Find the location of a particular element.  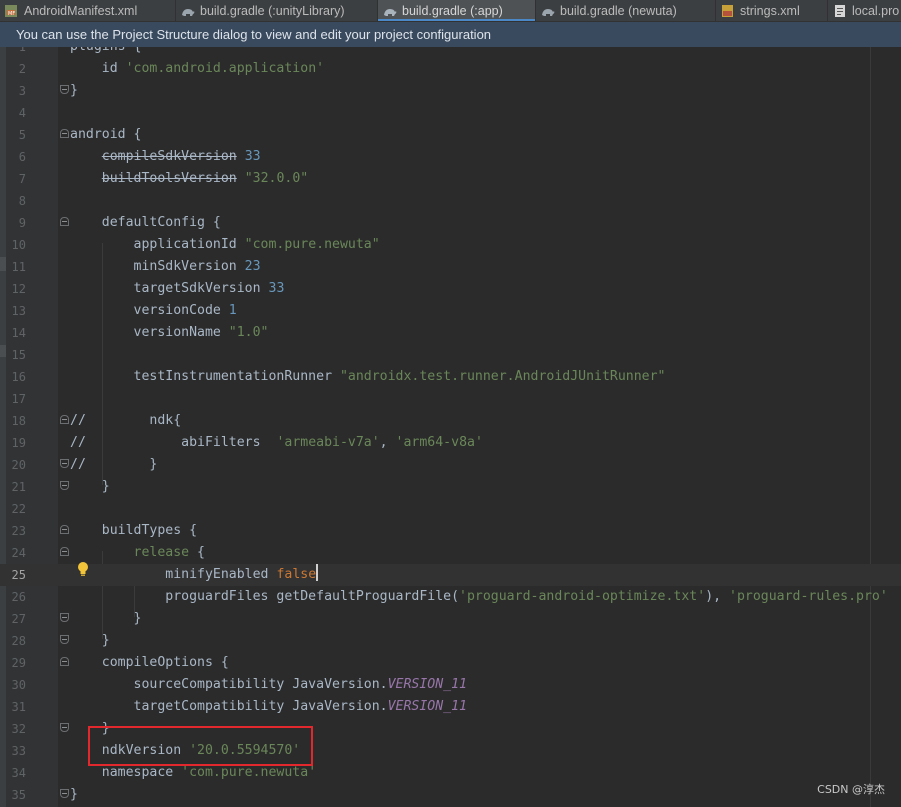

code-text: // ndk{ is located at coordinates (126, 420).